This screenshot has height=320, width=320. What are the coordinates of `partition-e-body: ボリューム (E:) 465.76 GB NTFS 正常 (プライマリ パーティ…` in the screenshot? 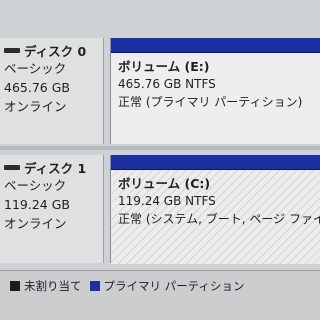 It's located at (215, 82).